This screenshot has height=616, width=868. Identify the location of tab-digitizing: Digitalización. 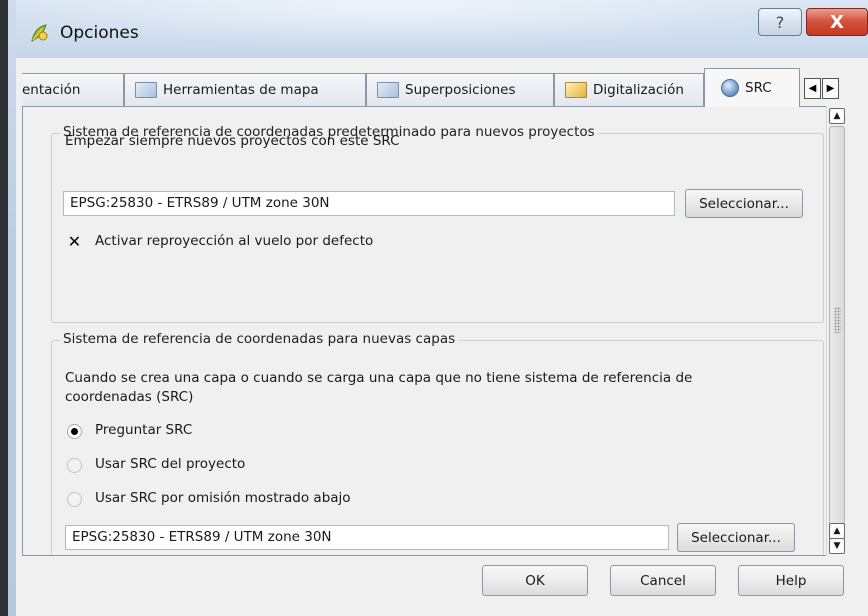
(629, 89).